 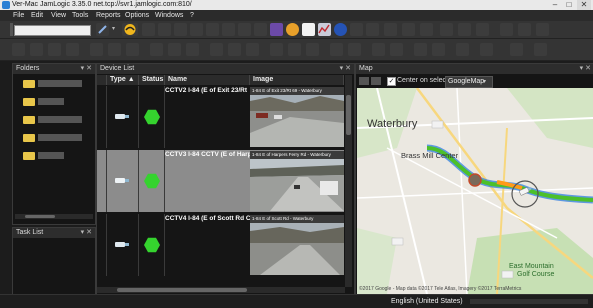 I want to click on menu-reports: Reports, so click(x=108, y=15).